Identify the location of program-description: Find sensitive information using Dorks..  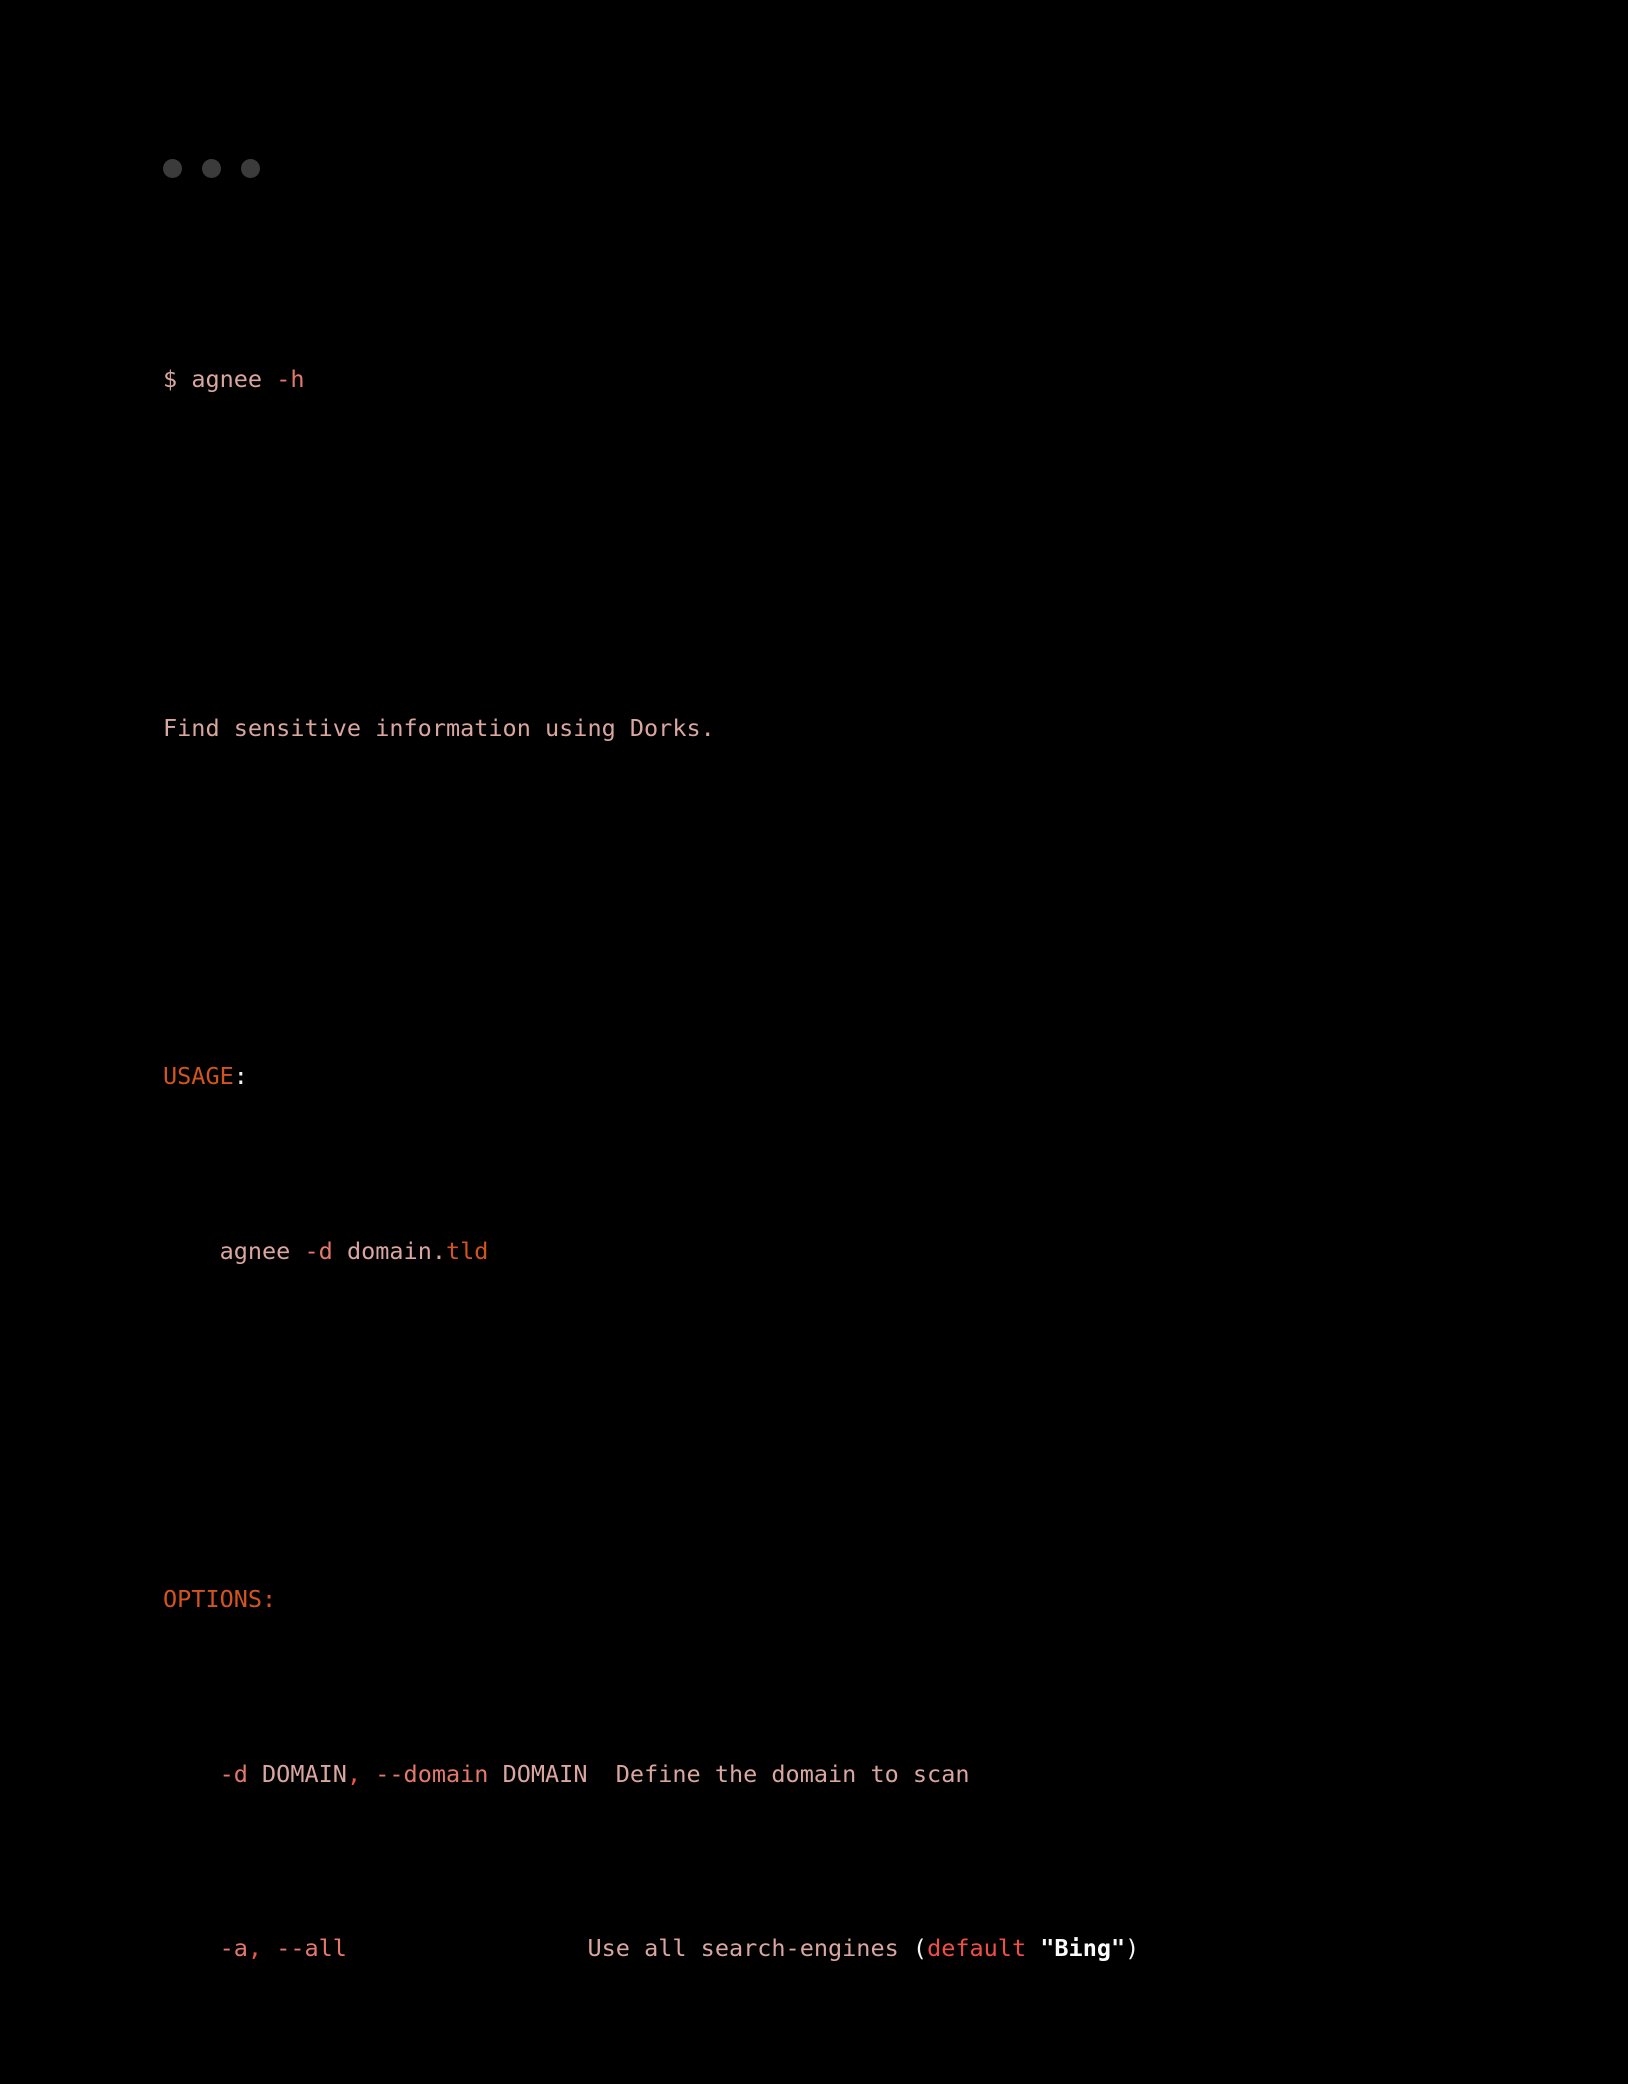
(873, 729).